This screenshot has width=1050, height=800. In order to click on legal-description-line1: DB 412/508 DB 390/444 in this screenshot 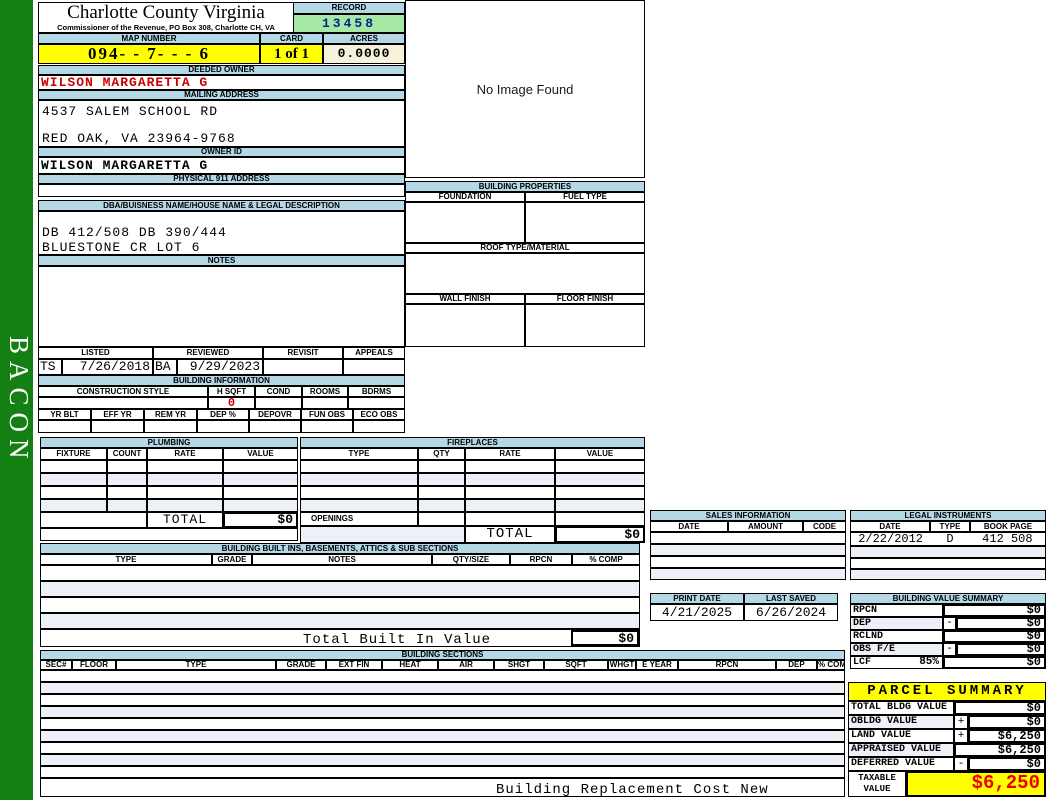, I will do `click(134, 232)`.